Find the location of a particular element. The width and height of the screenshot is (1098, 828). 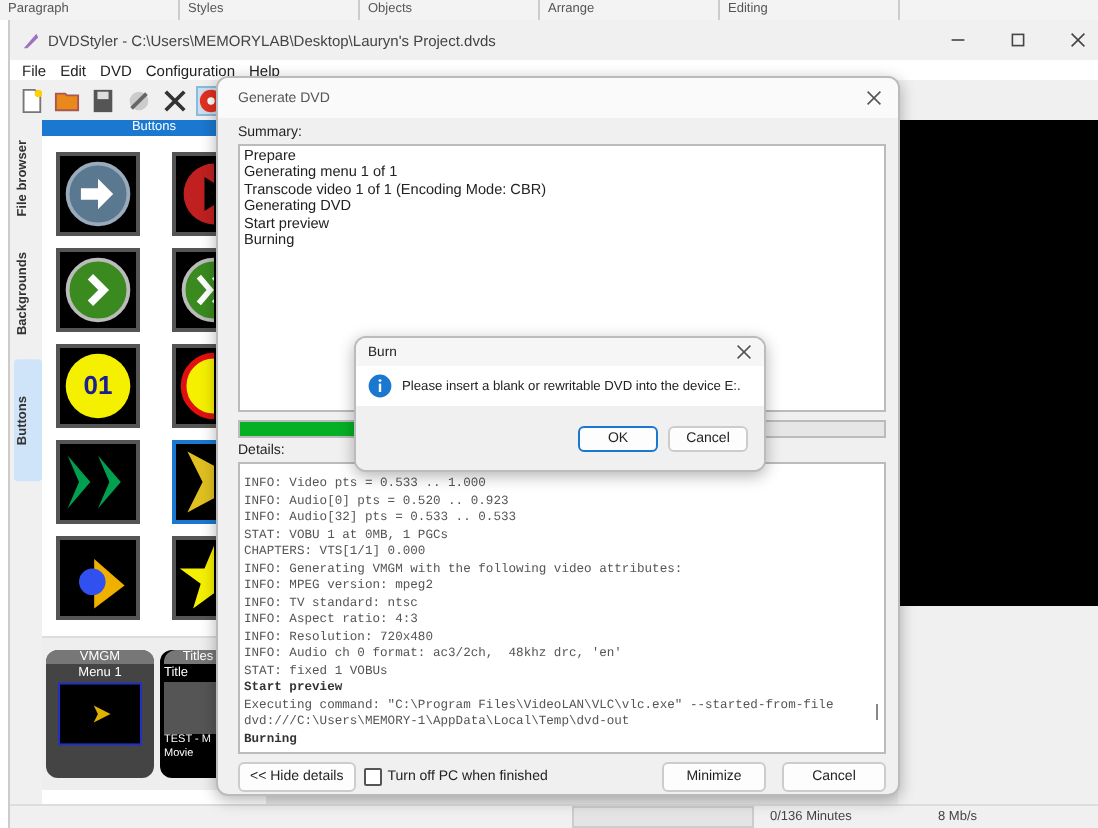

button-style-tile: 01 is located at coordinates (98, 386).